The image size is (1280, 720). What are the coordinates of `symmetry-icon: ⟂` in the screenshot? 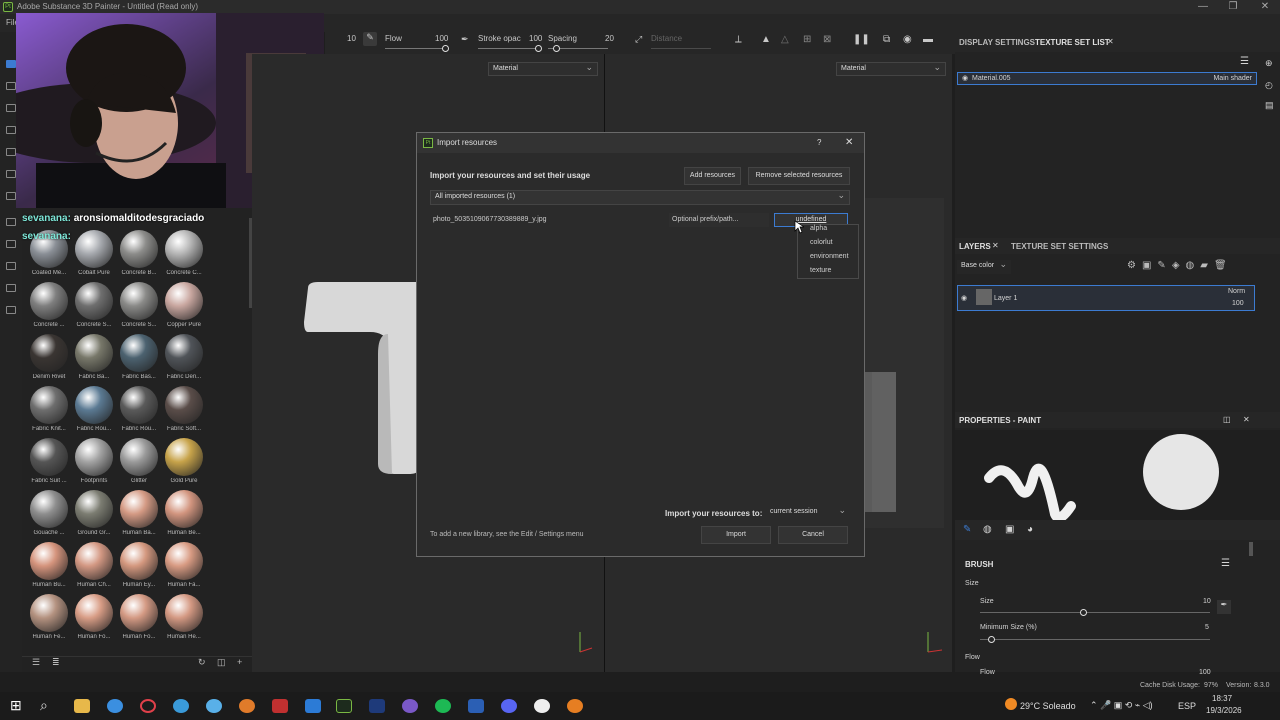 It's located at (738, 39).